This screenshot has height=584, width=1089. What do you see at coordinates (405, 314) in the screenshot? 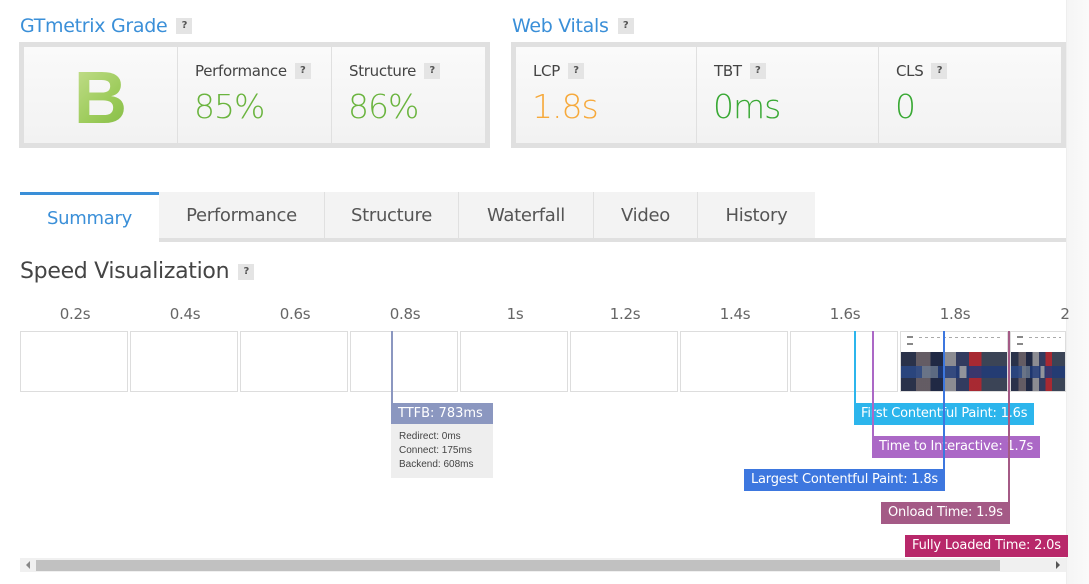
I see `time-tick: 0.8s` at bounding box center [405, 314].